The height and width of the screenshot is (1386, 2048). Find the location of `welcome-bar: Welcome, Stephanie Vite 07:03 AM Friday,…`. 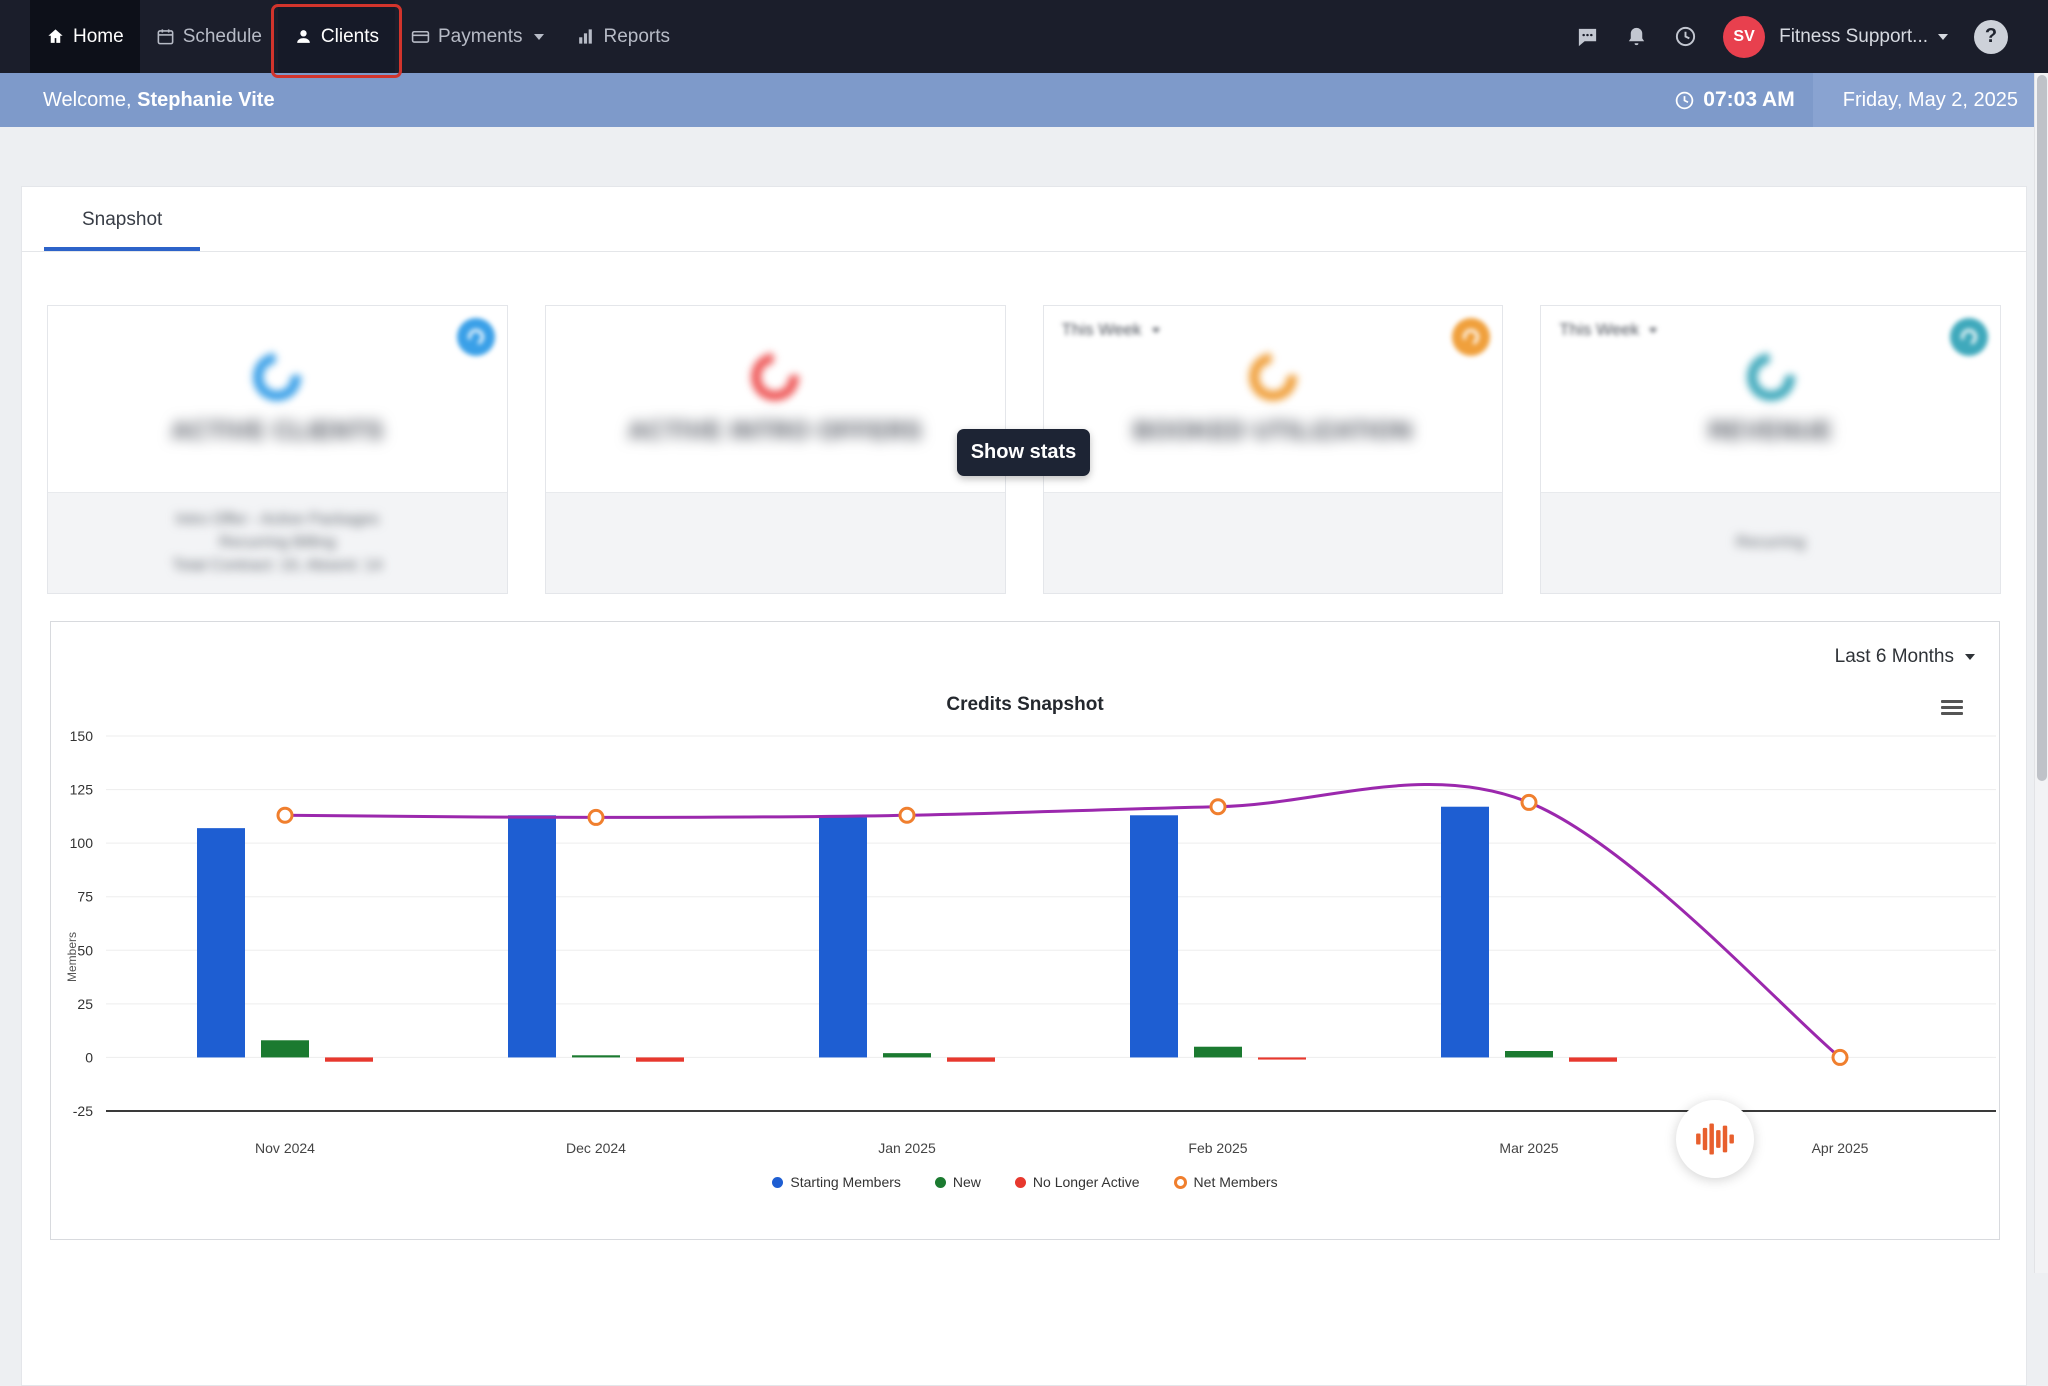

welcome-bar: Welcome, Stephanie Vite 07:03 AM Friday,… is located at coordinates (1024, 100).